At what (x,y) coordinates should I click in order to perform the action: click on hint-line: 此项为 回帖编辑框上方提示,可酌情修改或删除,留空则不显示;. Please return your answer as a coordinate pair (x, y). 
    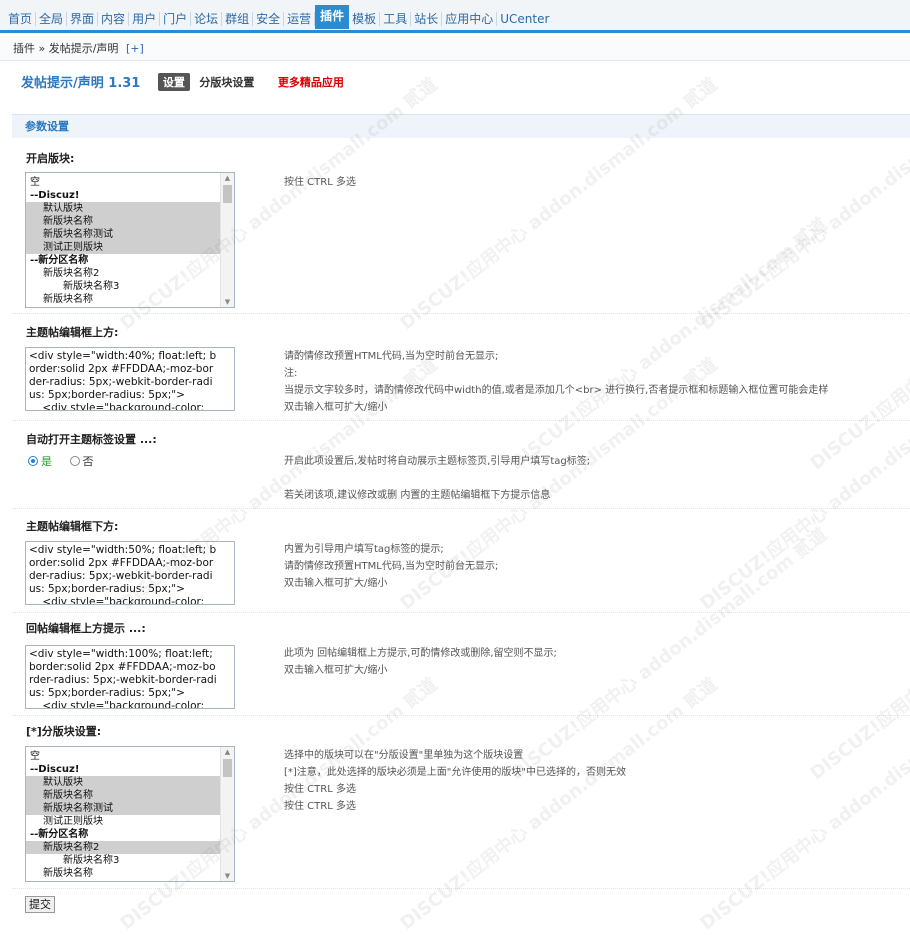
    Looking at the image, I should click on (420, 653).